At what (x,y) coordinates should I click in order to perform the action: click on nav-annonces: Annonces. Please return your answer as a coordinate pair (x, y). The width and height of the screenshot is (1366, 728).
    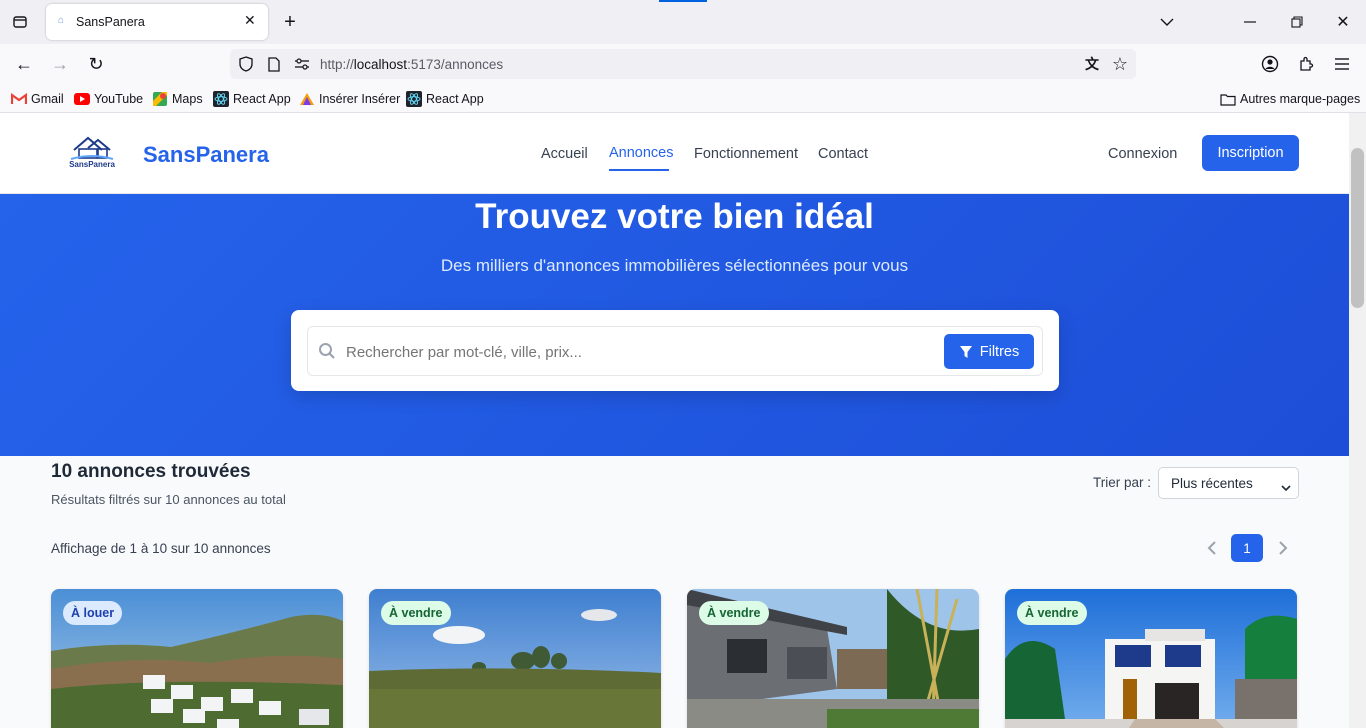
    Looking at the image, I should click on (641, 153).